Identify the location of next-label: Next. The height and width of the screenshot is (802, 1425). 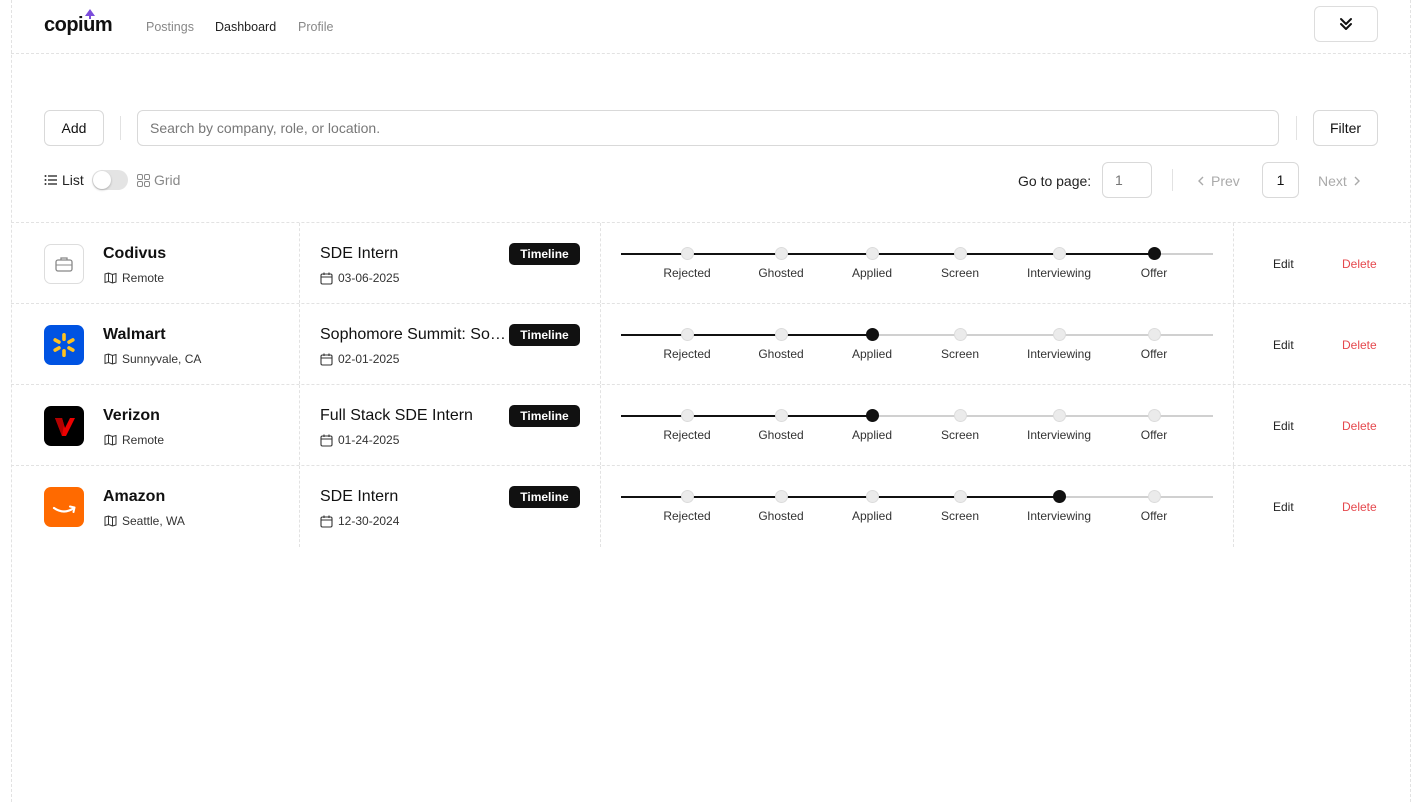
(1332, 181).